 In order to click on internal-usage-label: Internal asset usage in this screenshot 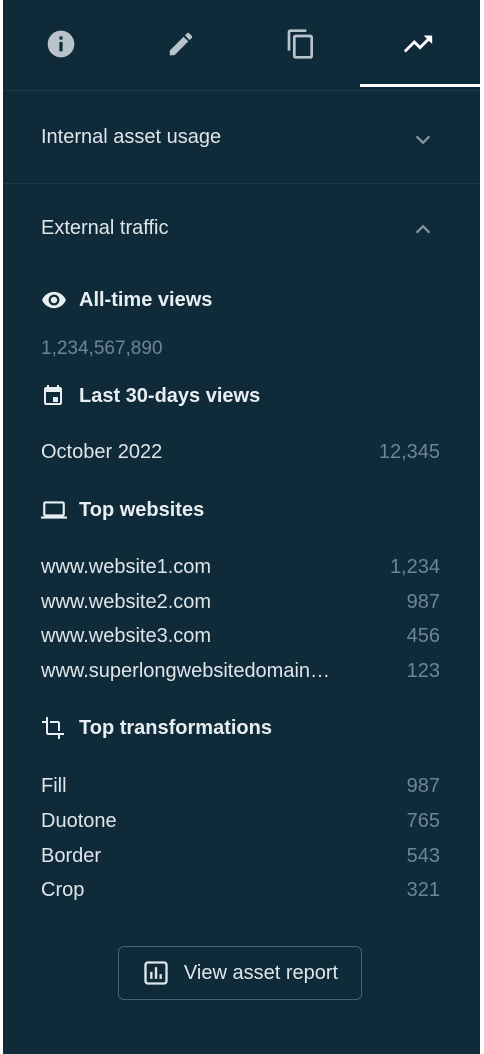, I will do `click(131, 137)`.